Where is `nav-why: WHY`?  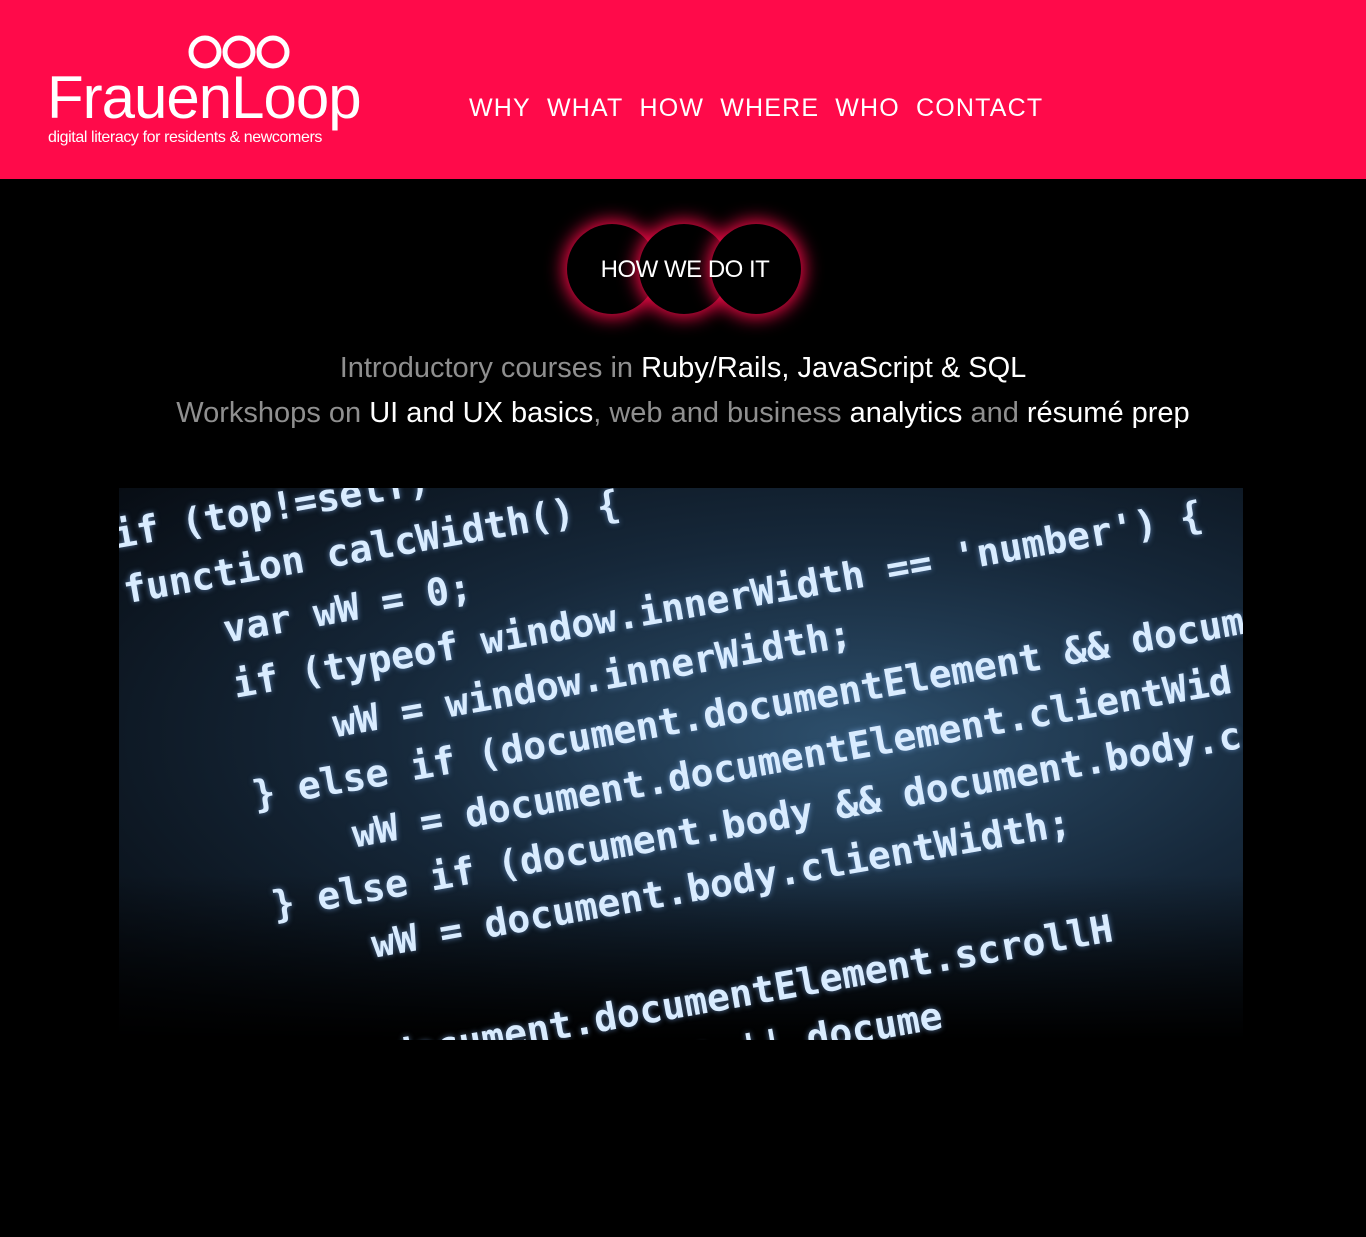
nav-why: WHY is located at coordinates (500, 108).